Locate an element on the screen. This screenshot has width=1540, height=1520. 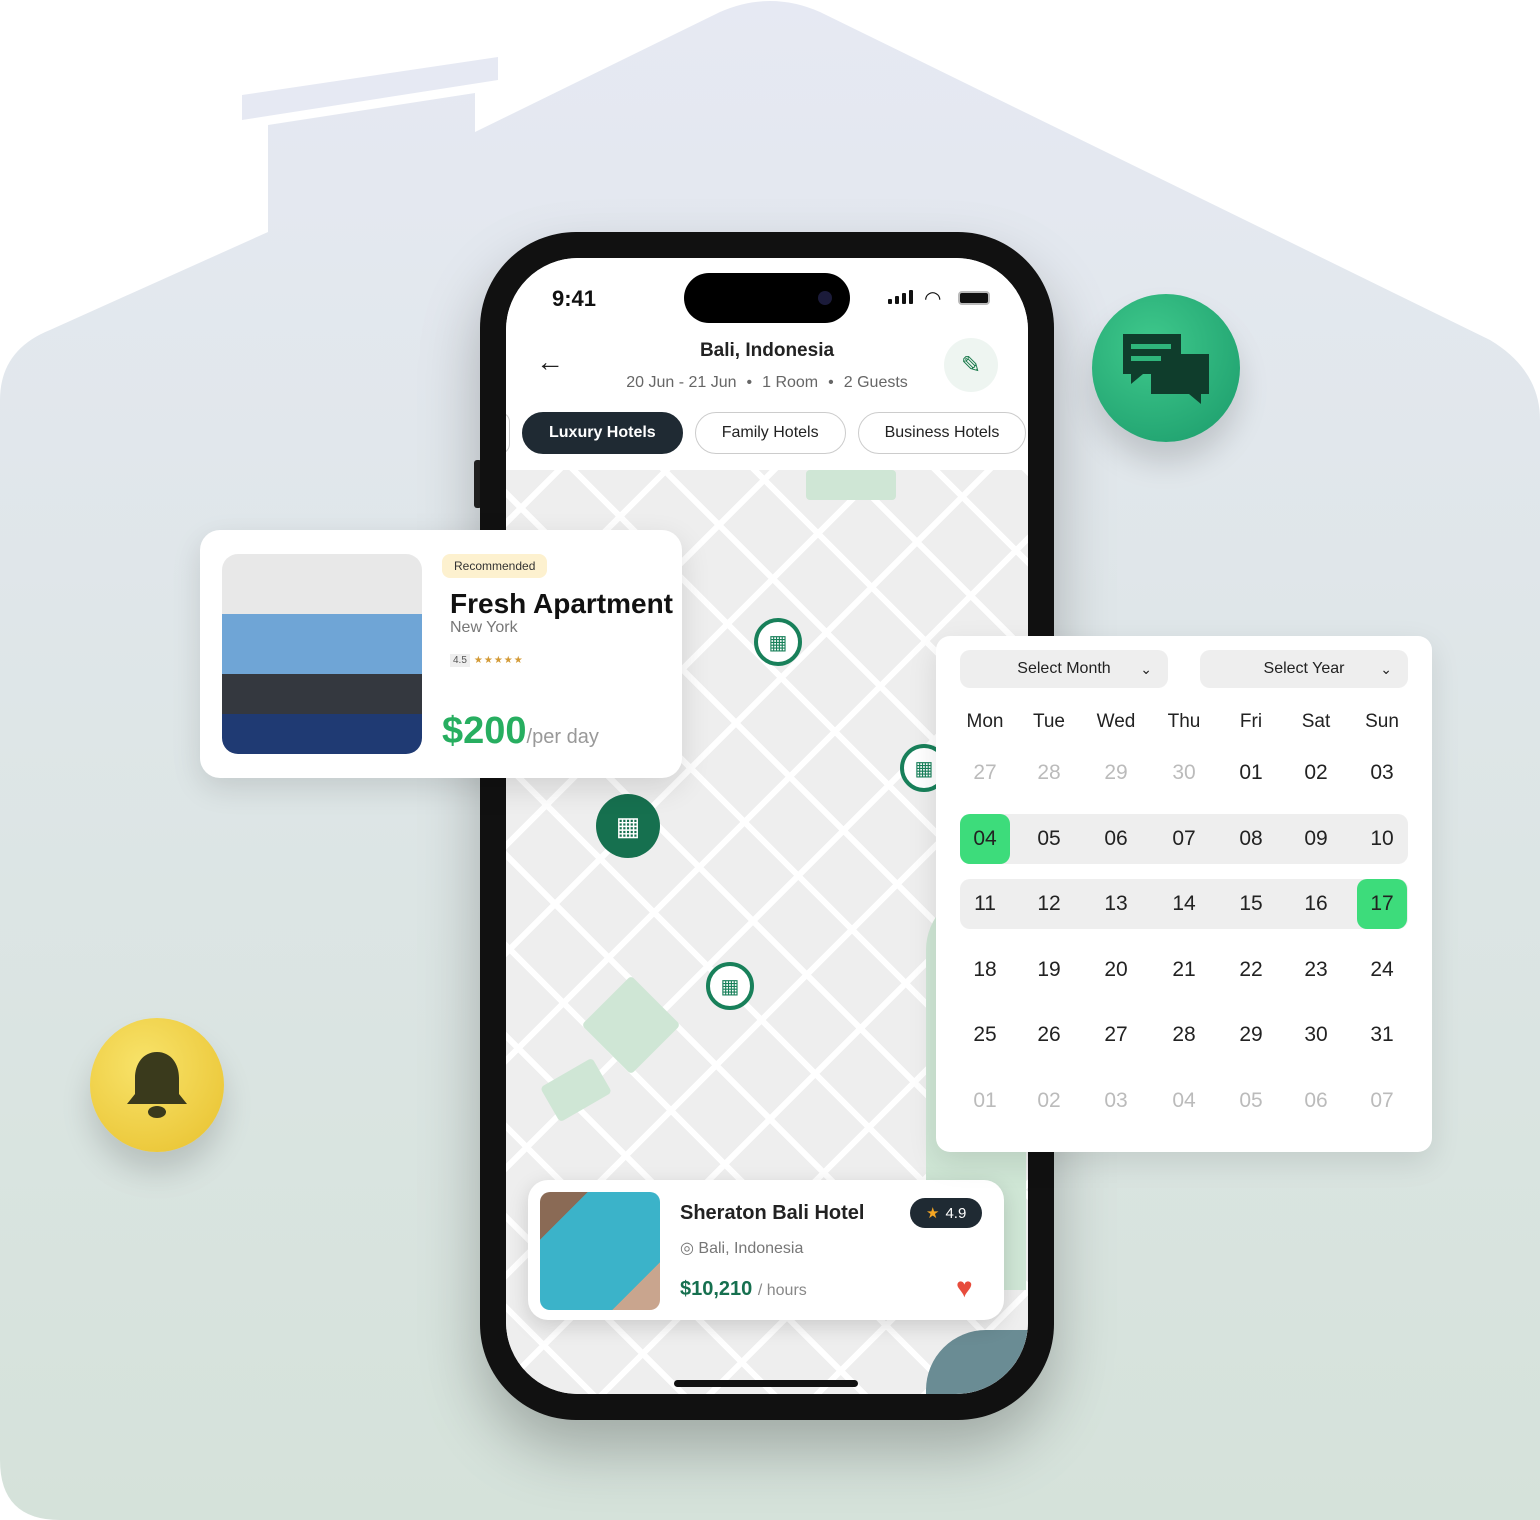
select-year-dropdown: Select Year ⌄ is located at coordinates (1304, 669).